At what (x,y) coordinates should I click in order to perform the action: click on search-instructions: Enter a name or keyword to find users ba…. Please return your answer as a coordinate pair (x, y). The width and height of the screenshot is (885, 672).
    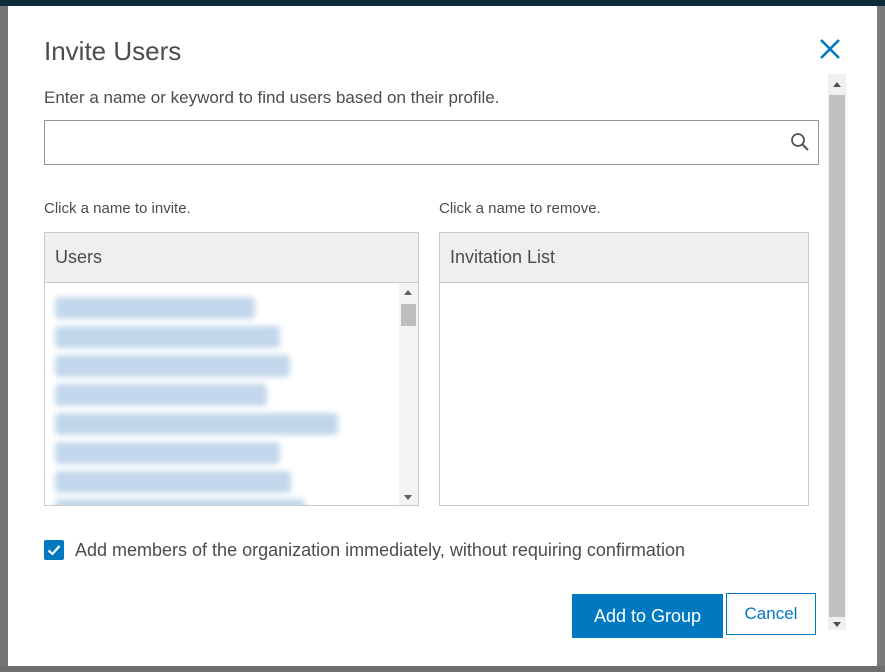
    Looking at the image, I should click on (272, 97).